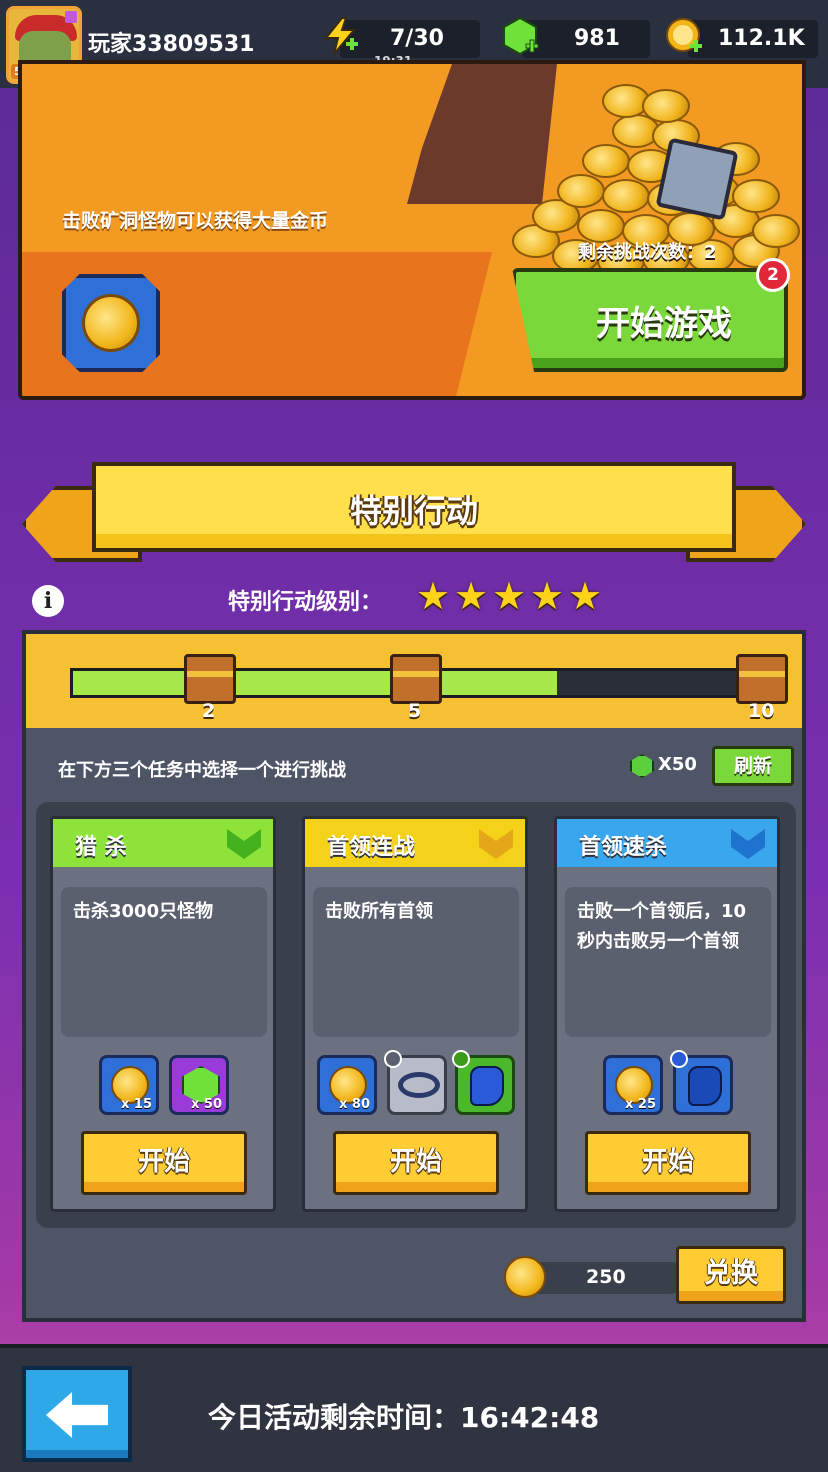 The image size is (828, 1472). I want to click on exchange-button: 兑换, so click(731, 1275).